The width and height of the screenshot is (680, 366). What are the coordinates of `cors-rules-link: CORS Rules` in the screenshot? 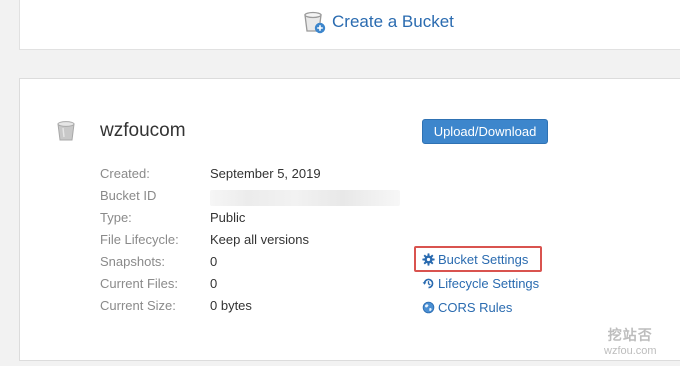 It's located at (467, 307).